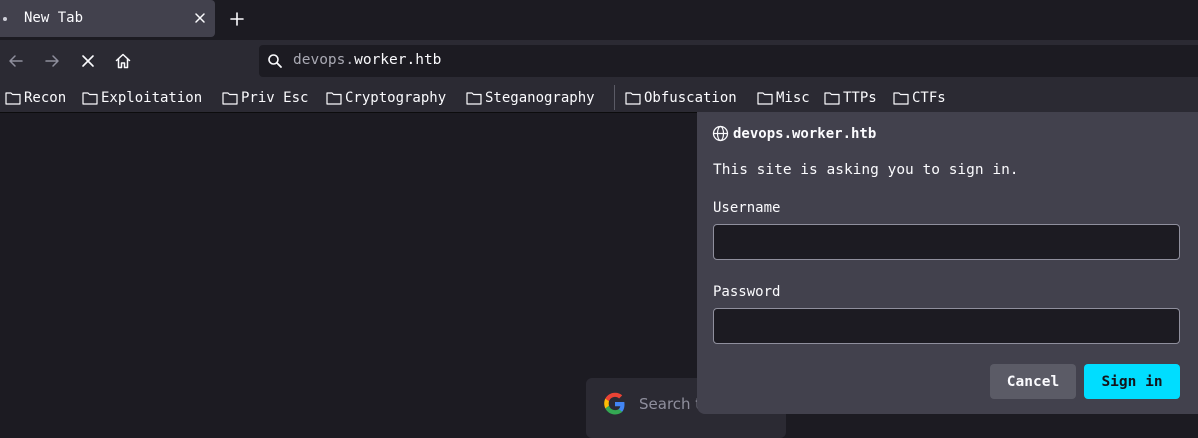 This screenshot has width=1198, height=438. Describe the element at coordinates (275, 61) in the screenshot. I see `search-icon` at that location.